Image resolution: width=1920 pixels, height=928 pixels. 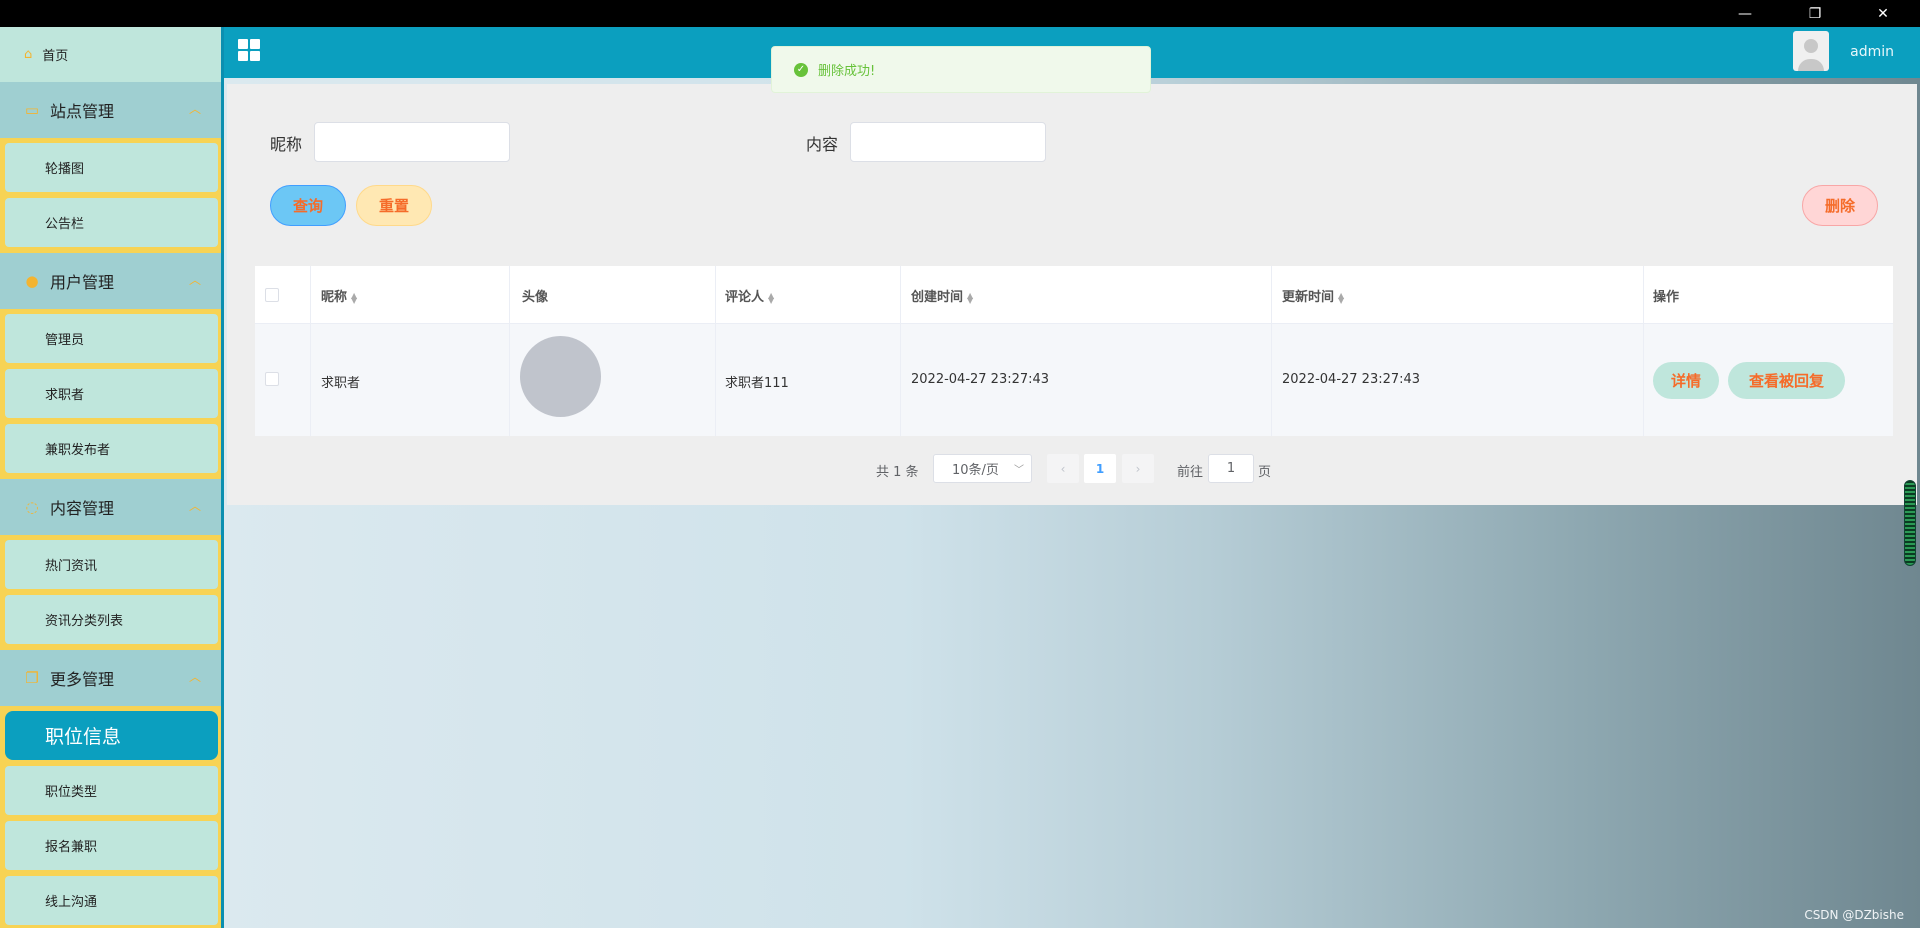 I want to click on sidebar-item-news-category: 资讯分类列表, so click(x=111, y=619).